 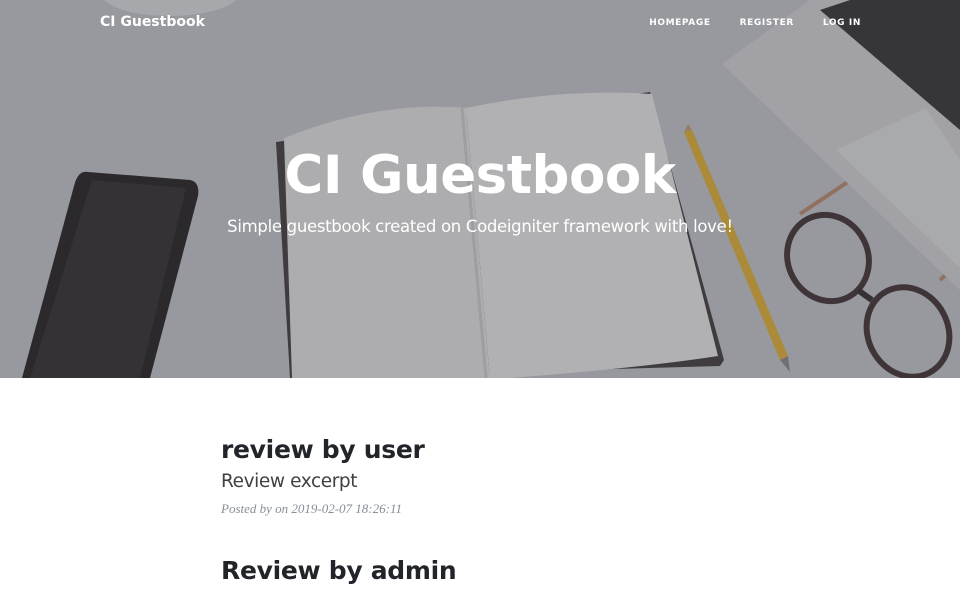 I want to click on hero-title: CI Guestbook, so click(x=480, y=175).